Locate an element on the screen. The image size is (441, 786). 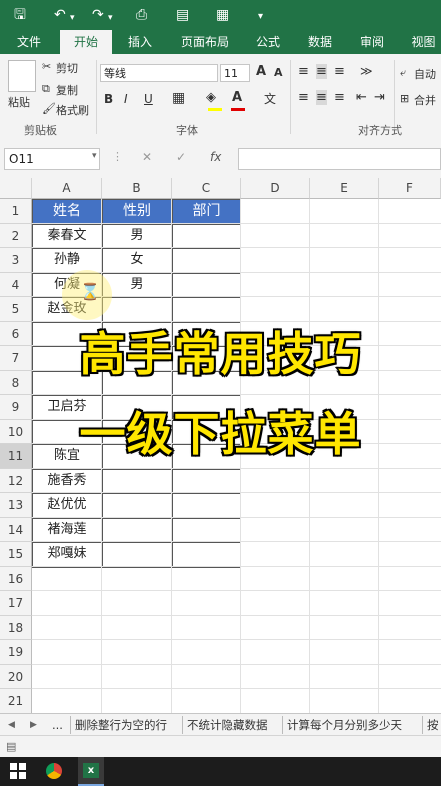
row-header: 19 is located at coordinates (16, 652).